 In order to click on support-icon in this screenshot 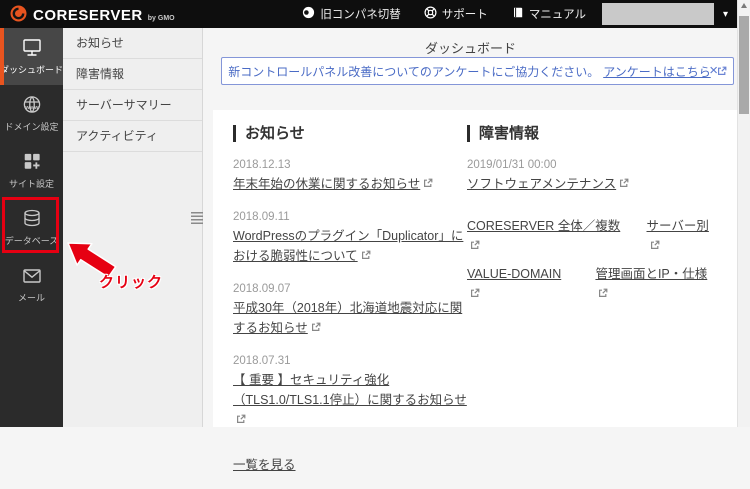, I will do `click(430, 14)`.